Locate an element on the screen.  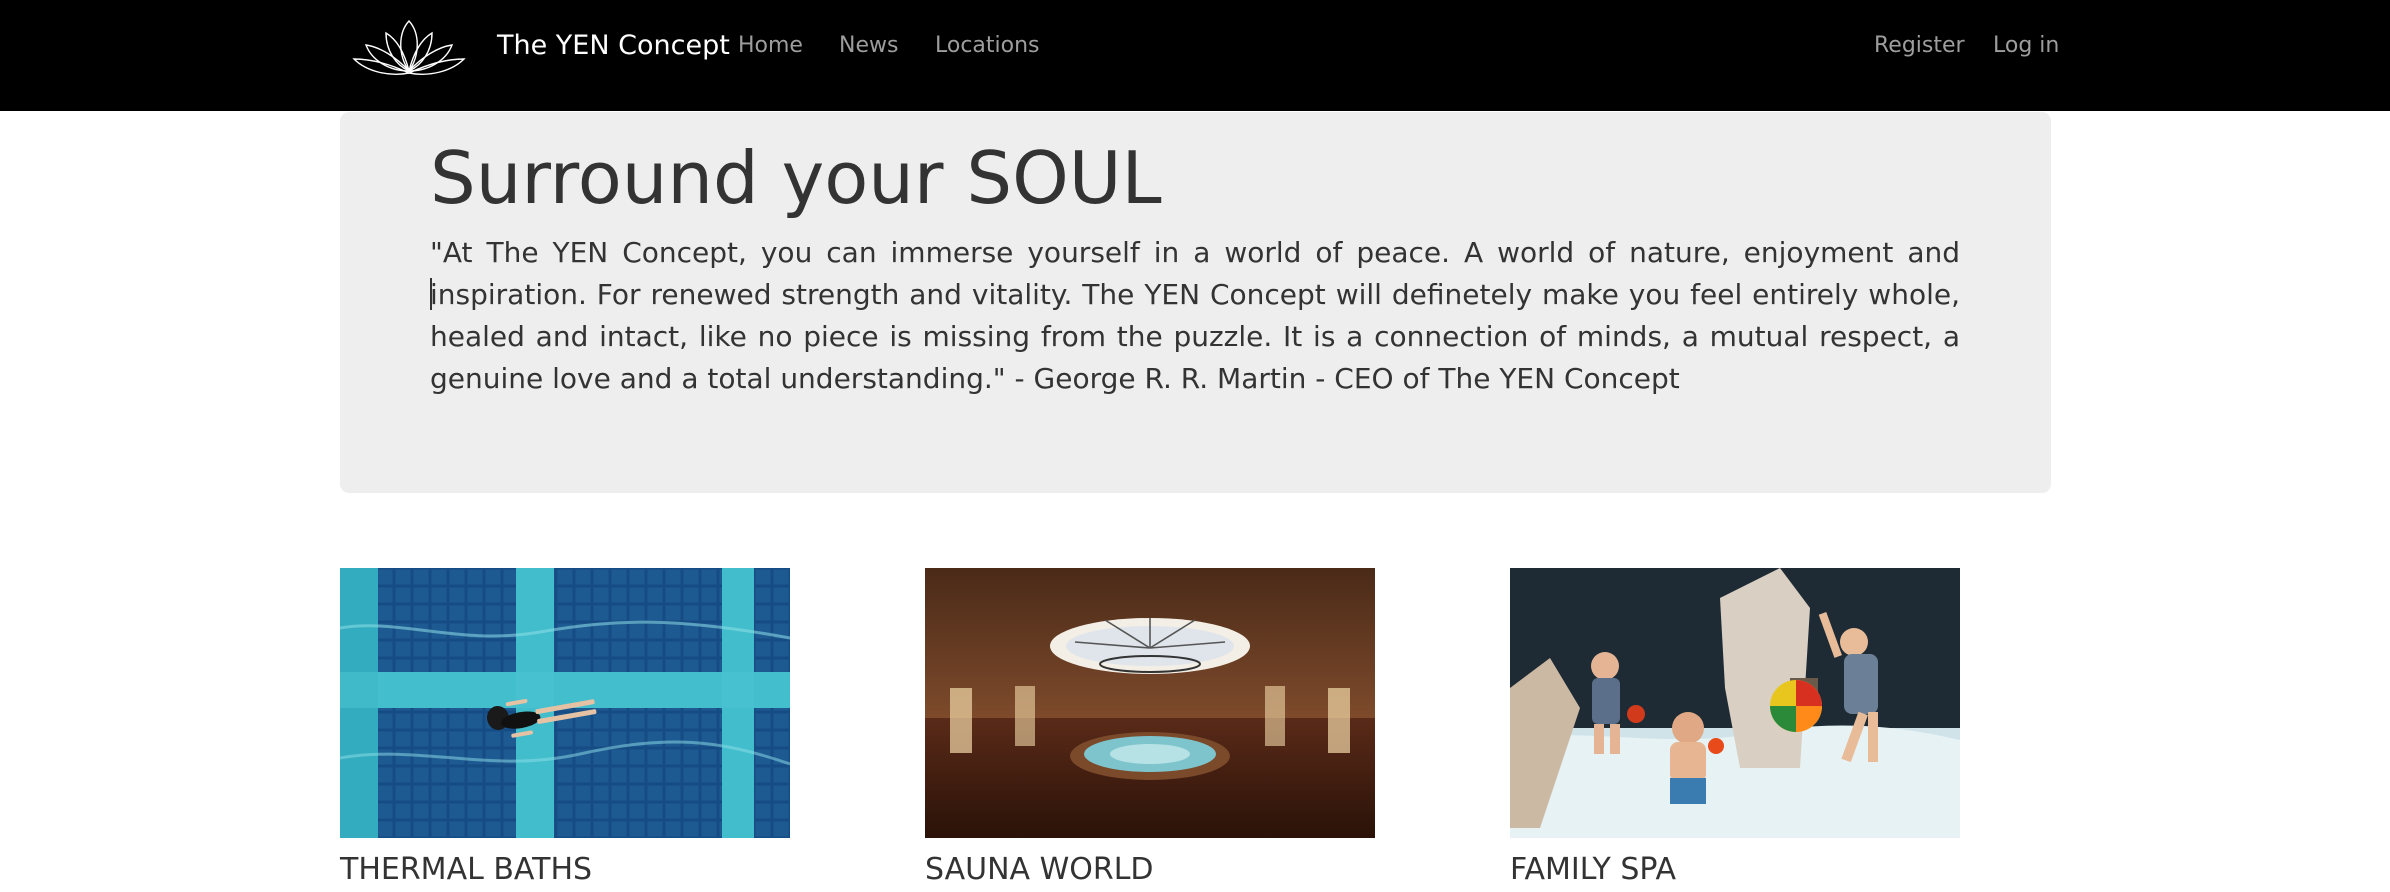
text-caret is located at coordinates (431, 294).